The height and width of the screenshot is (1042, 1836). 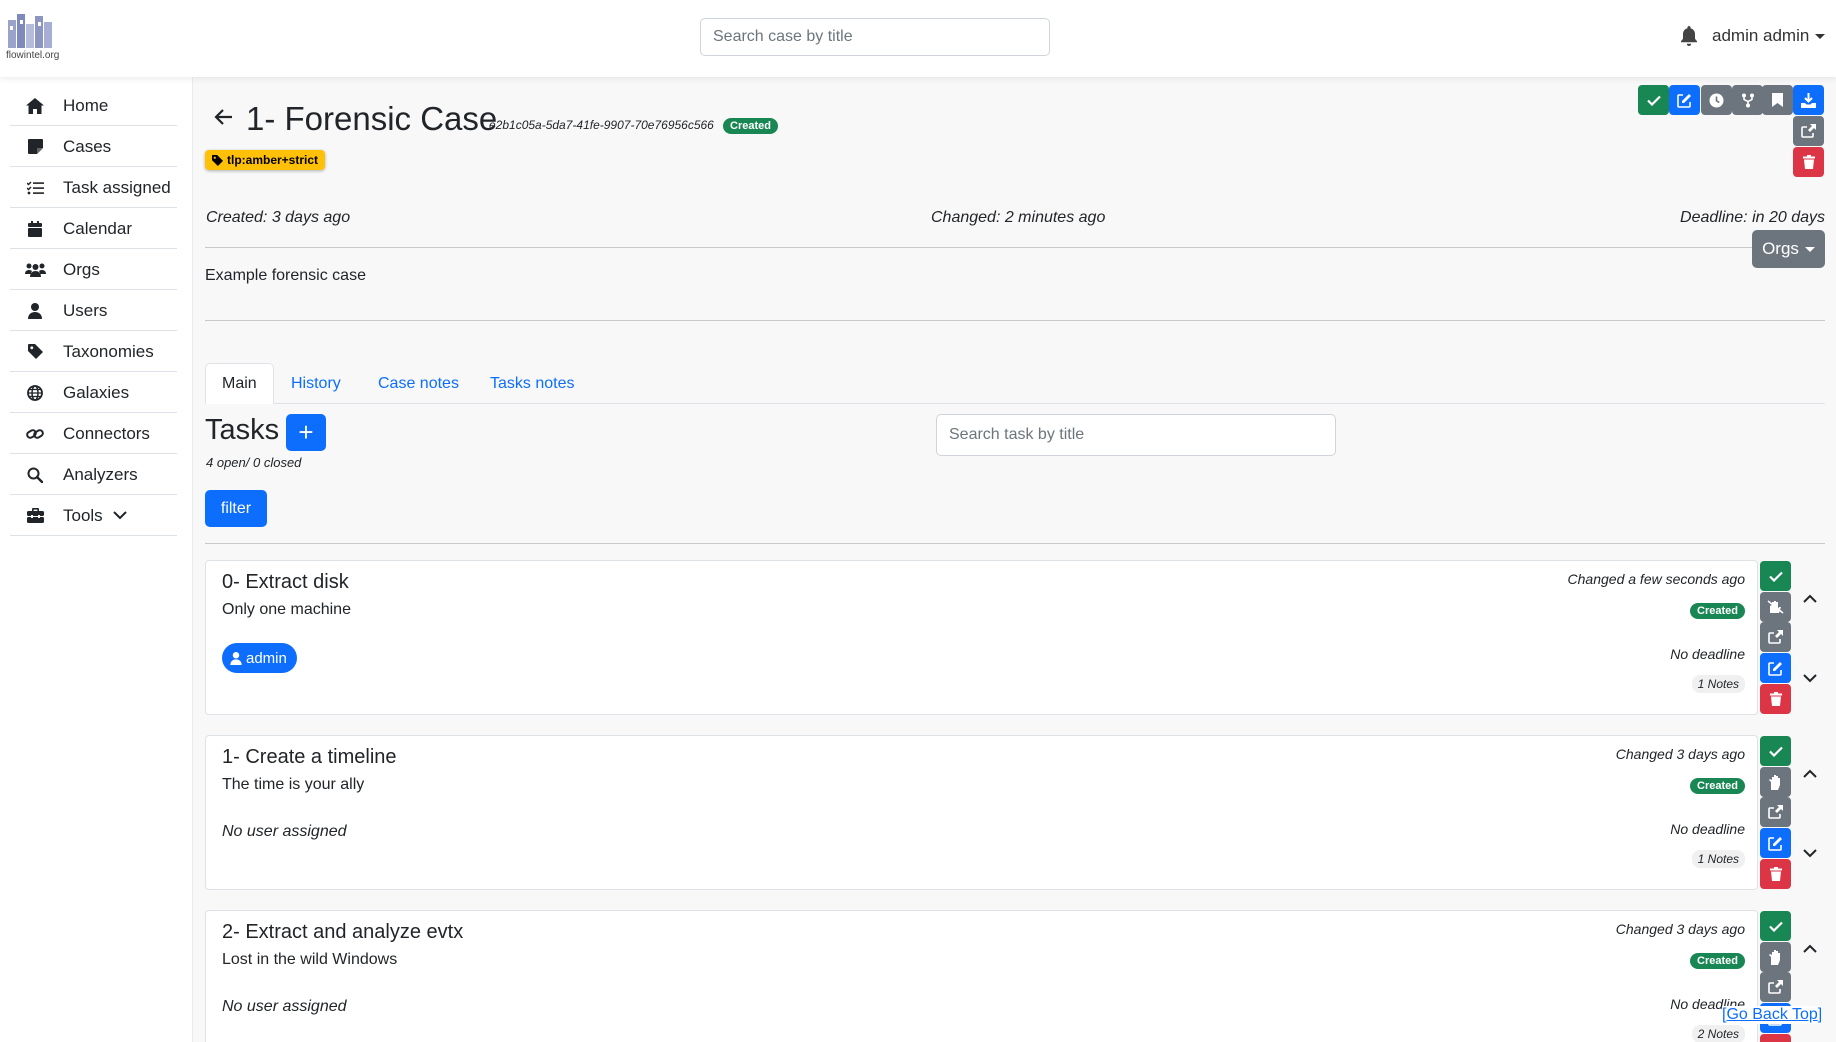 What do you see at coordinates (239, 383) in the screenshot?
I see `tab-main: Main` at bounding box center [239, 383].